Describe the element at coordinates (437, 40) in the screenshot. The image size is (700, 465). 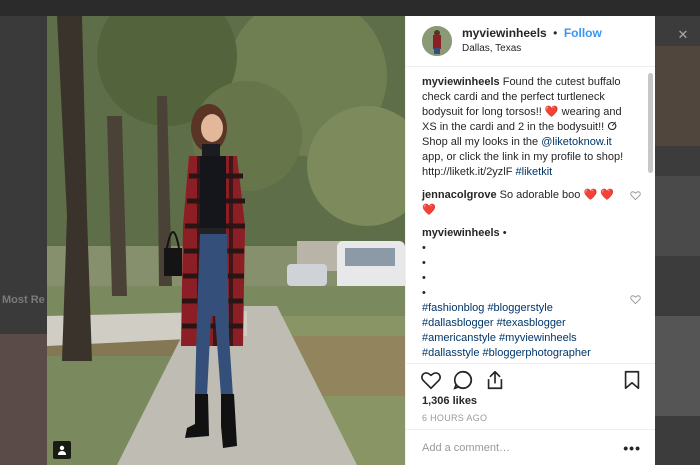
I see `avatar` at that location.